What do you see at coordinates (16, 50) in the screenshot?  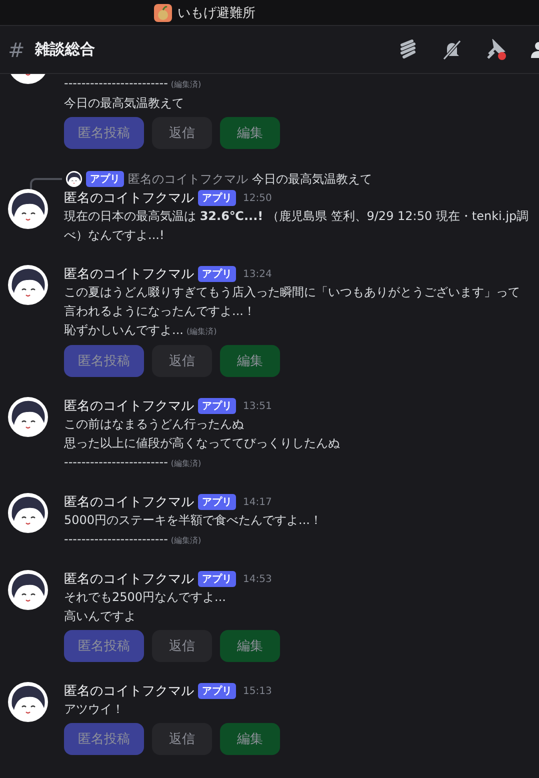 I see `hash-icon: #` at bounding box center [16, 50].